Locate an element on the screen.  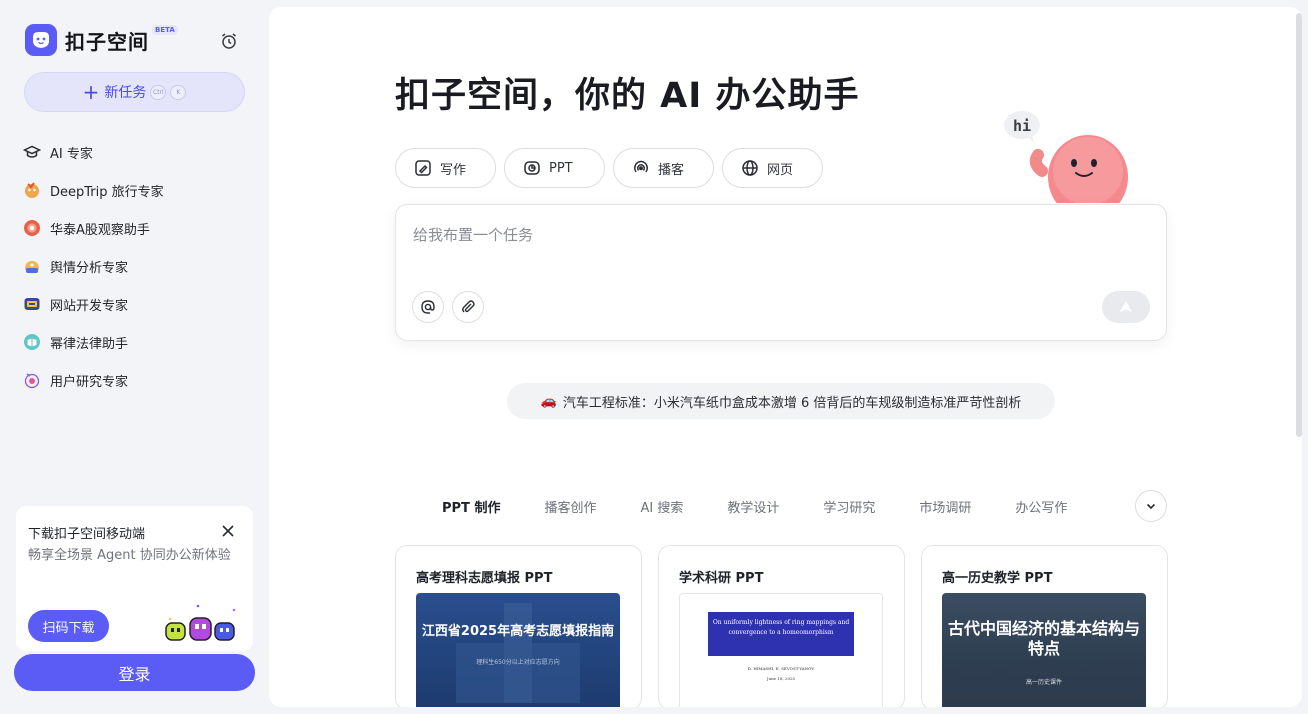
tool-label: 写作 is located at coordinates (453, 170).